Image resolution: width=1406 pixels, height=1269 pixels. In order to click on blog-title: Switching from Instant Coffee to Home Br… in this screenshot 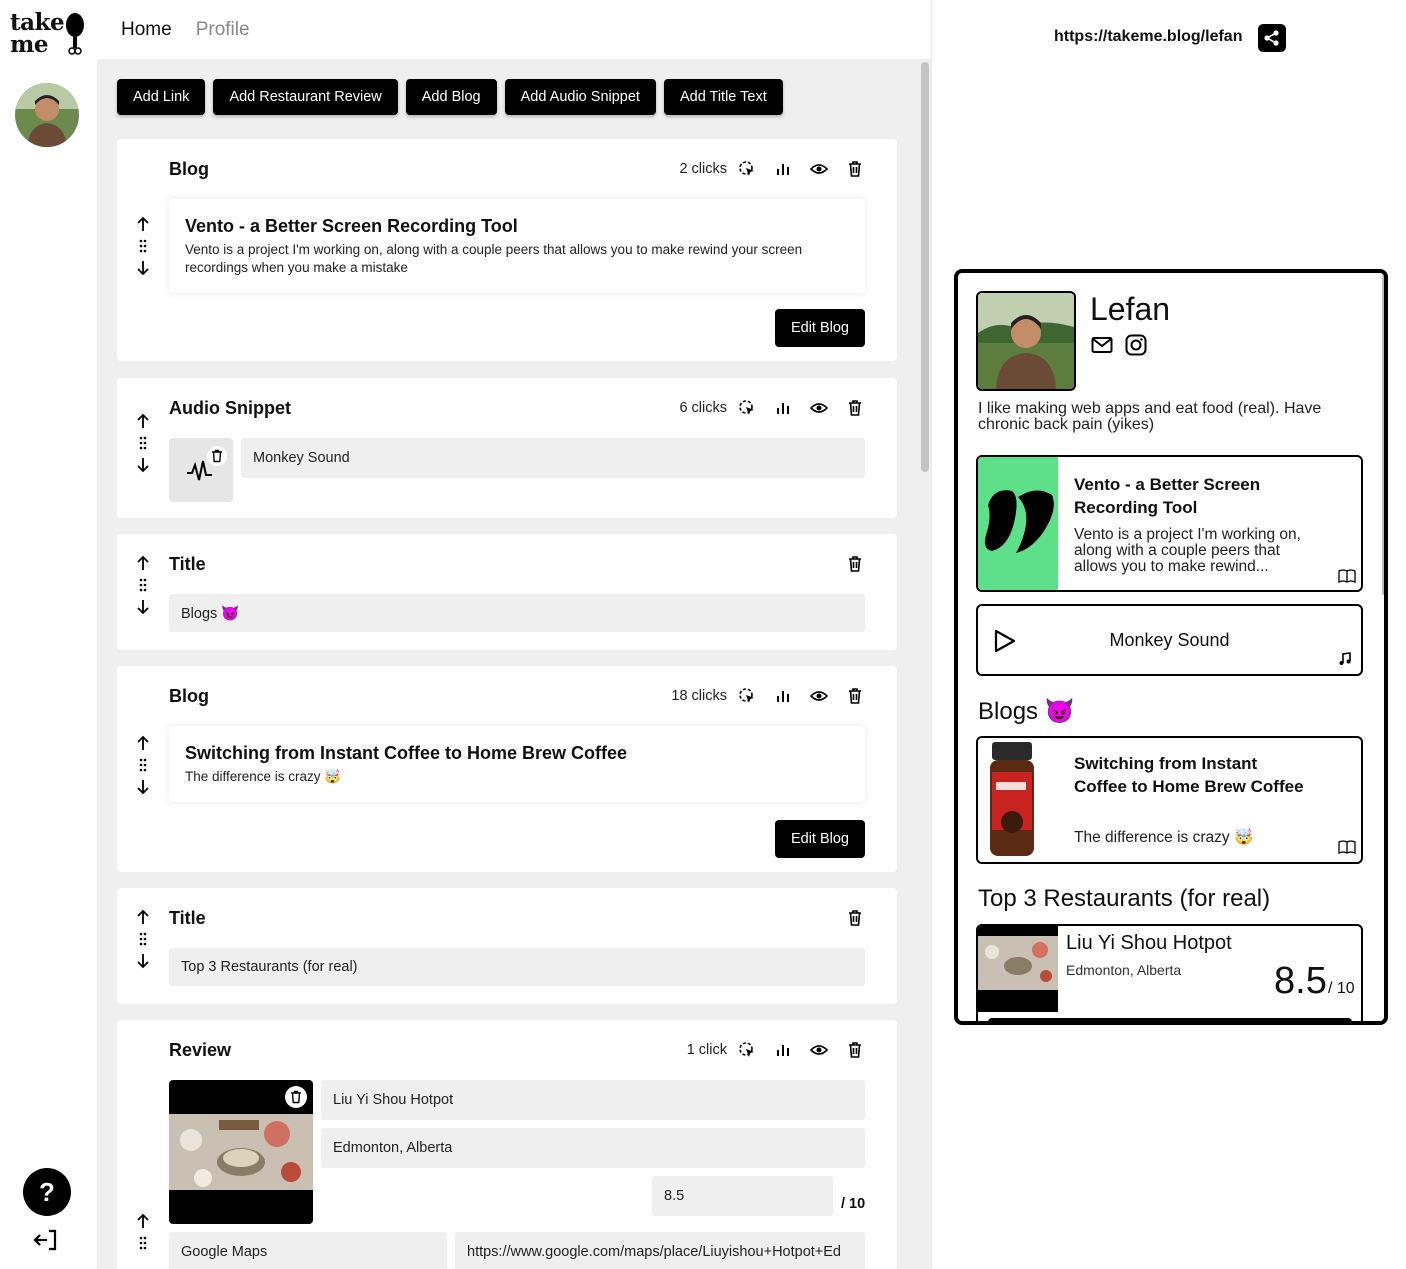, I will do `click(406, 753)`.